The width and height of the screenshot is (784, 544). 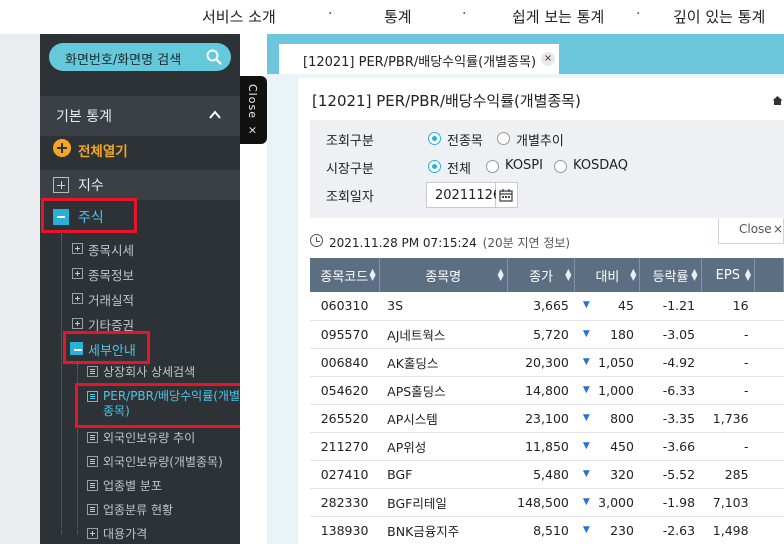 I want to click on screen-search-input: 화면번호/화면명 검색, so click(x=140, y=57).